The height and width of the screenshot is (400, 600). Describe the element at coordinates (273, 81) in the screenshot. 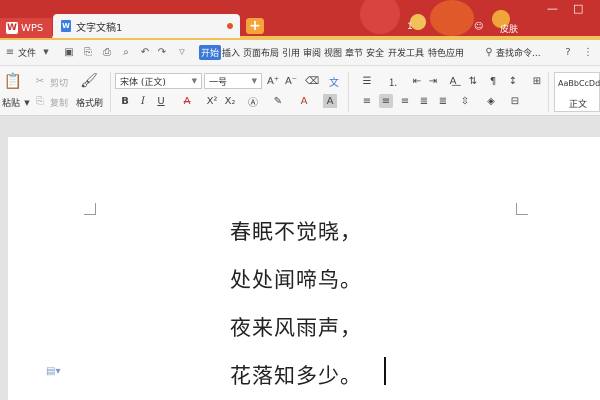

I see `grow-font-icon: A⁺` at that location.